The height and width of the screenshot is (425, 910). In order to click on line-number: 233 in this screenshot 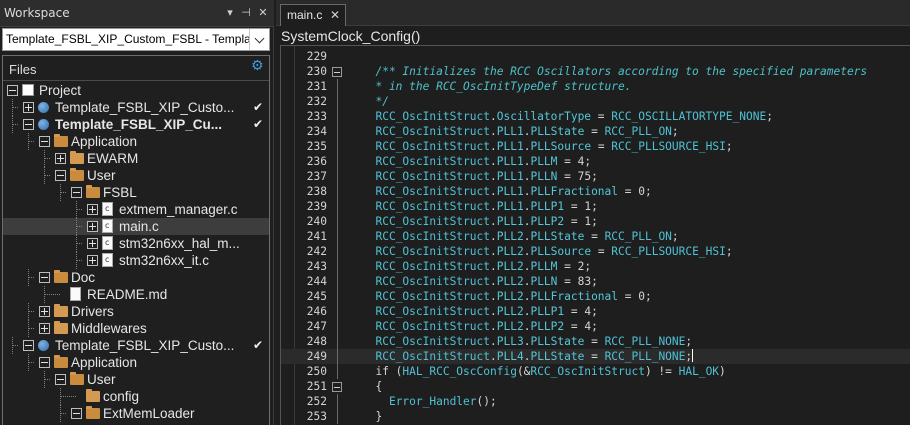, I will do `click(316, 116)`.